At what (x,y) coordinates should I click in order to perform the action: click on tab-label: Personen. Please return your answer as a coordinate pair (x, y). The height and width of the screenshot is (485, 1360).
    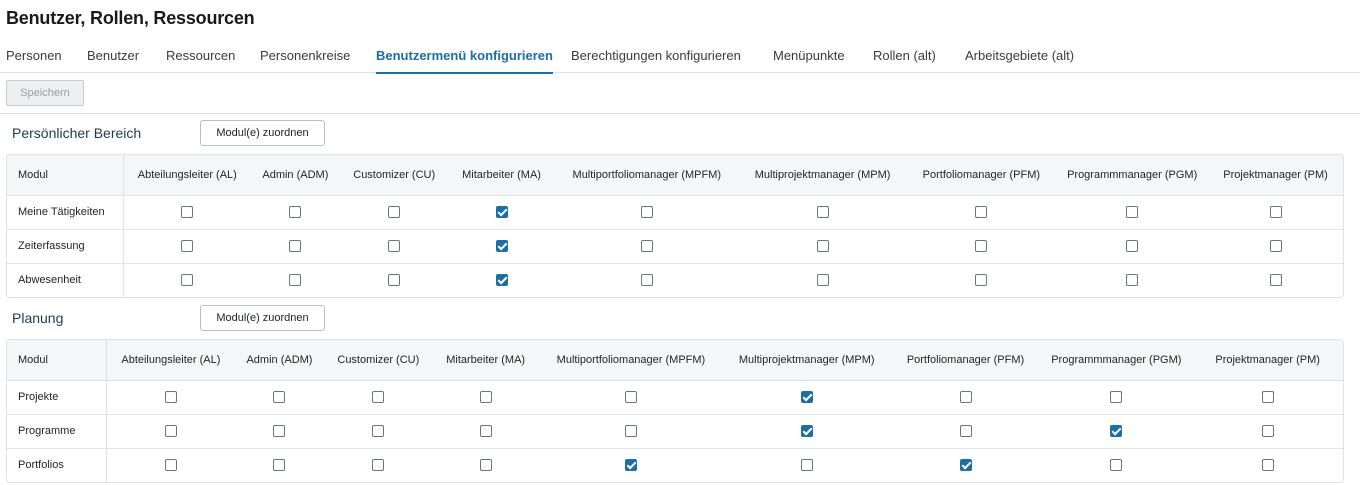
    Looking at the image, I should click on (34, 55).